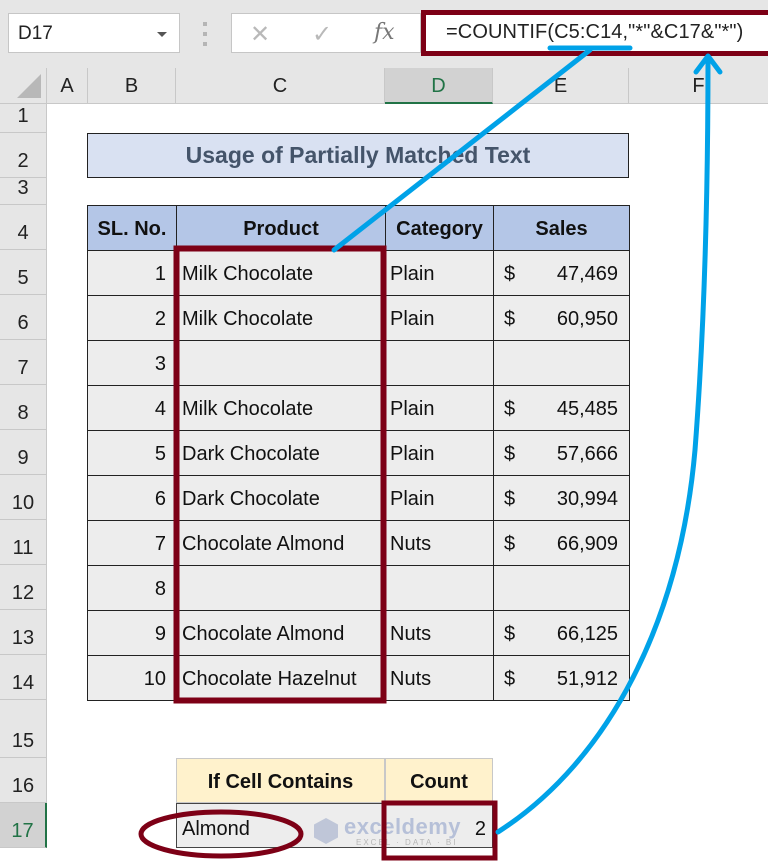 This screenshot has height=863, width=768. I want to click on row-header-label: 6, so click(23, 323).